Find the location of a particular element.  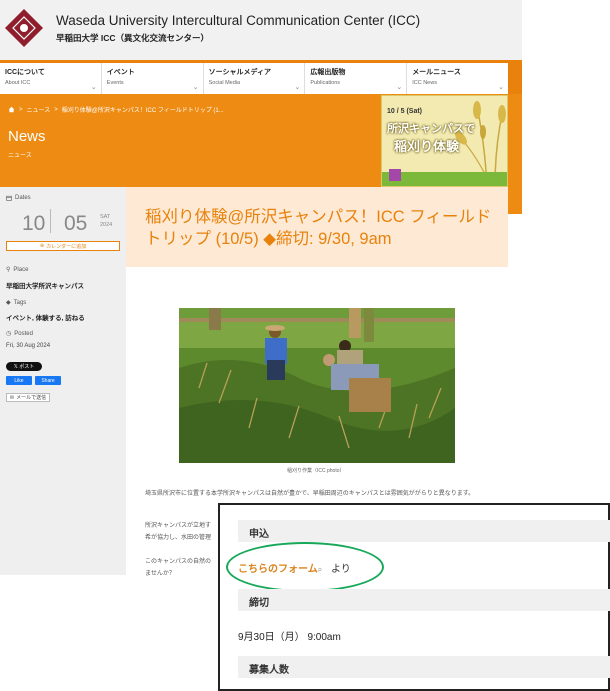

fb-like-label: Like is located at coordinates (19, 380).